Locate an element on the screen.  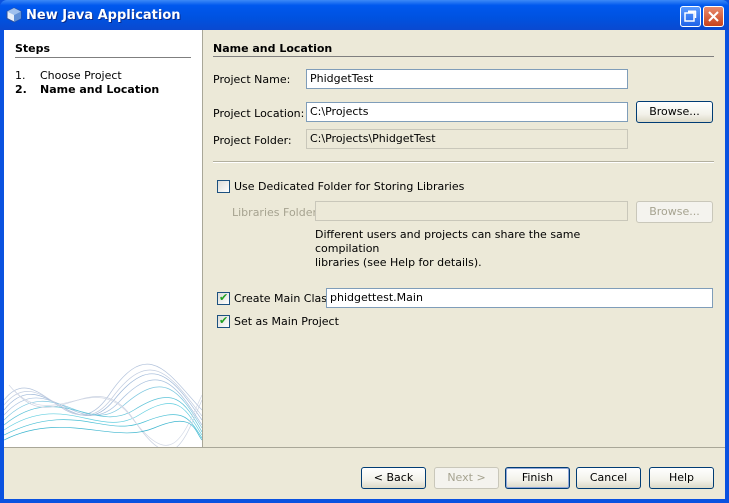
close-button is located at coordinates (713, 16).